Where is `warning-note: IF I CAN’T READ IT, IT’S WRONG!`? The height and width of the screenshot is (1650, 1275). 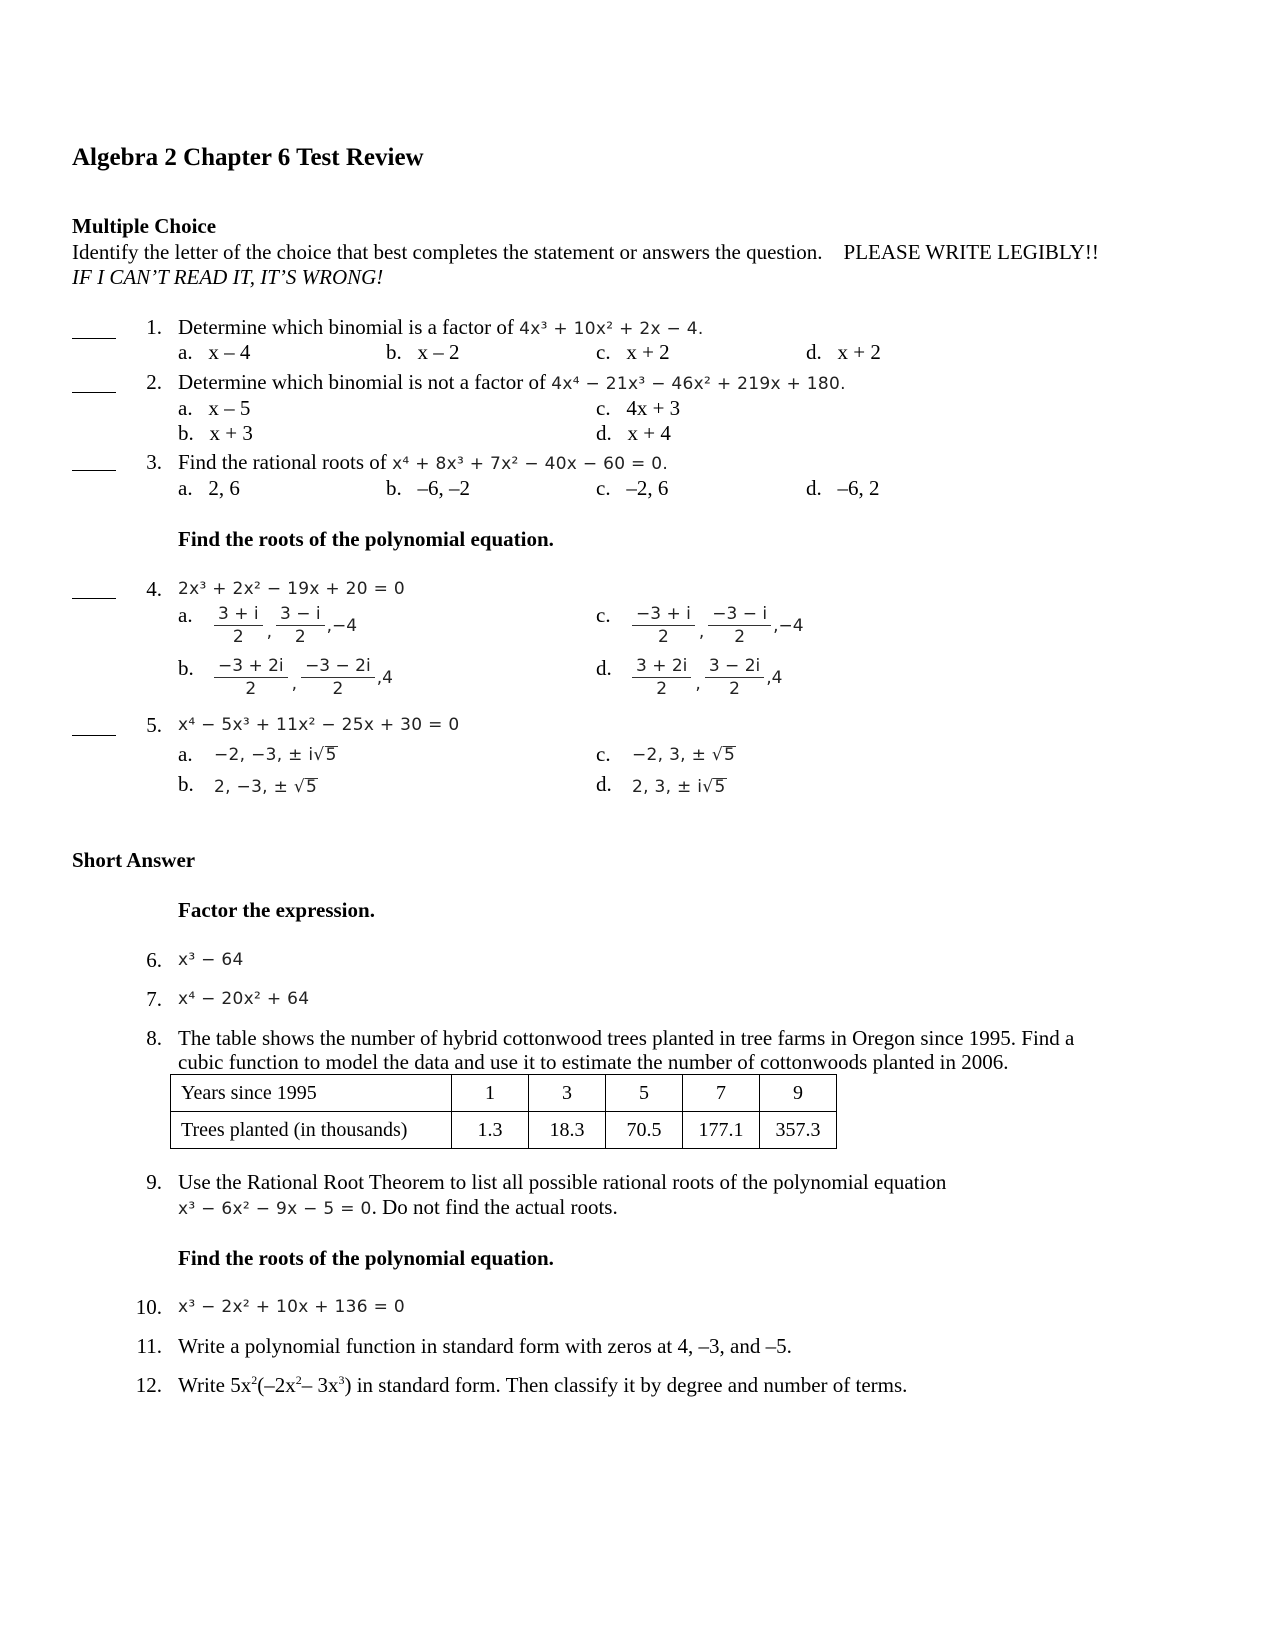 warning-note: IF I CAN’T READ IT, IT’S WRONG! is located at coordinates (228, 277).